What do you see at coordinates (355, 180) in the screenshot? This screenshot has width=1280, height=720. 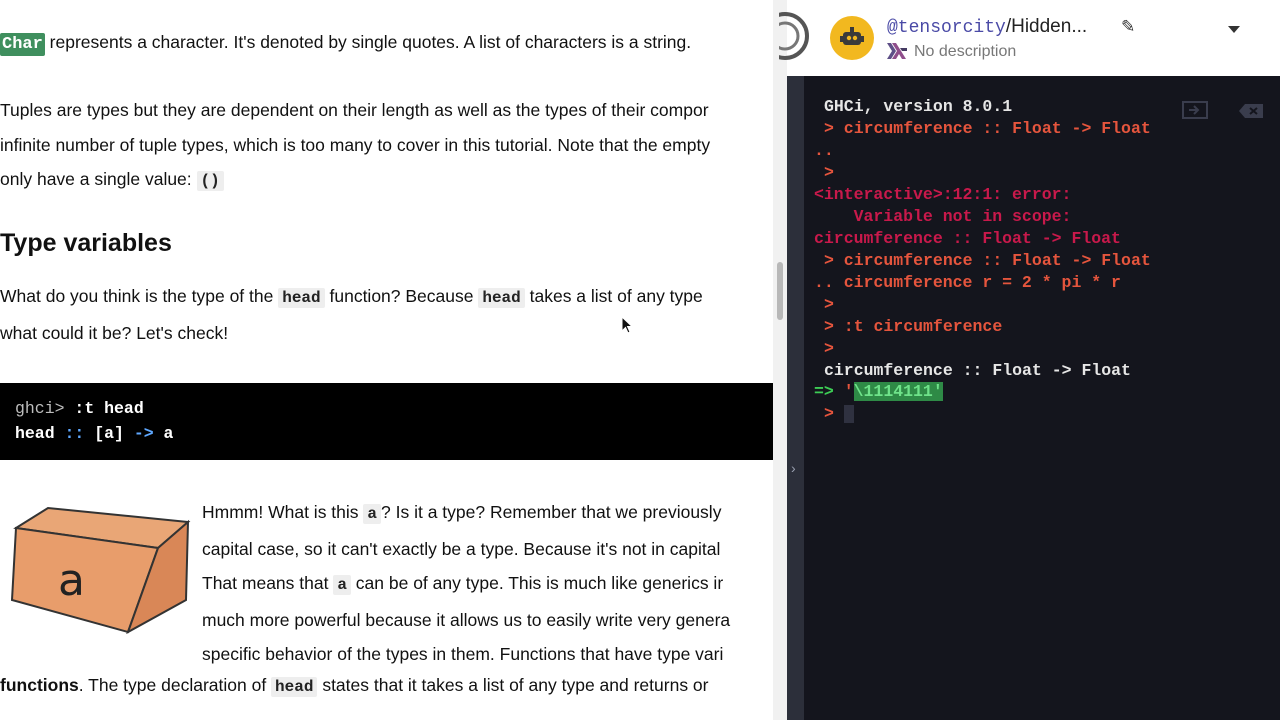 I see `tuples-line-3: only have a single value: ()` at bounding box center [355, 180].